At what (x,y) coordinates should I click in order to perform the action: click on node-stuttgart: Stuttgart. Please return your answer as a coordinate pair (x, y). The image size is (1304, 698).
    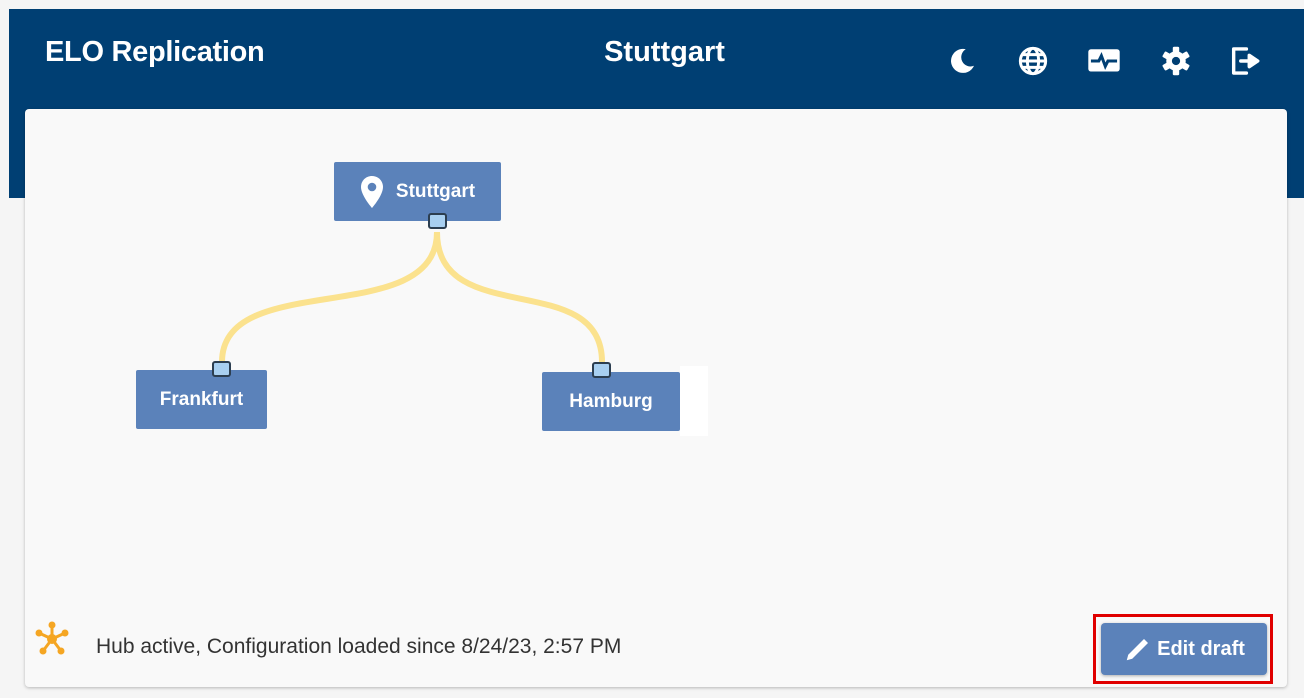
    Looking at the image, I should click on (417, 191).